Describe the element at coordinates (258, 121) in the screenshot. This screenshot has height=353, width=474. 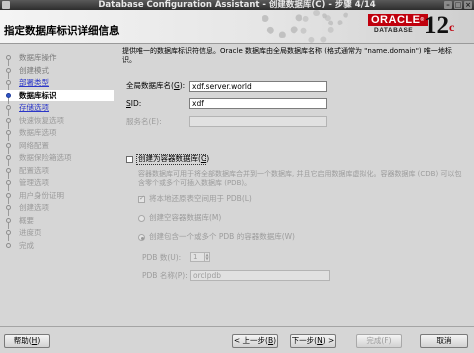
I see `service-name-input` at that location.